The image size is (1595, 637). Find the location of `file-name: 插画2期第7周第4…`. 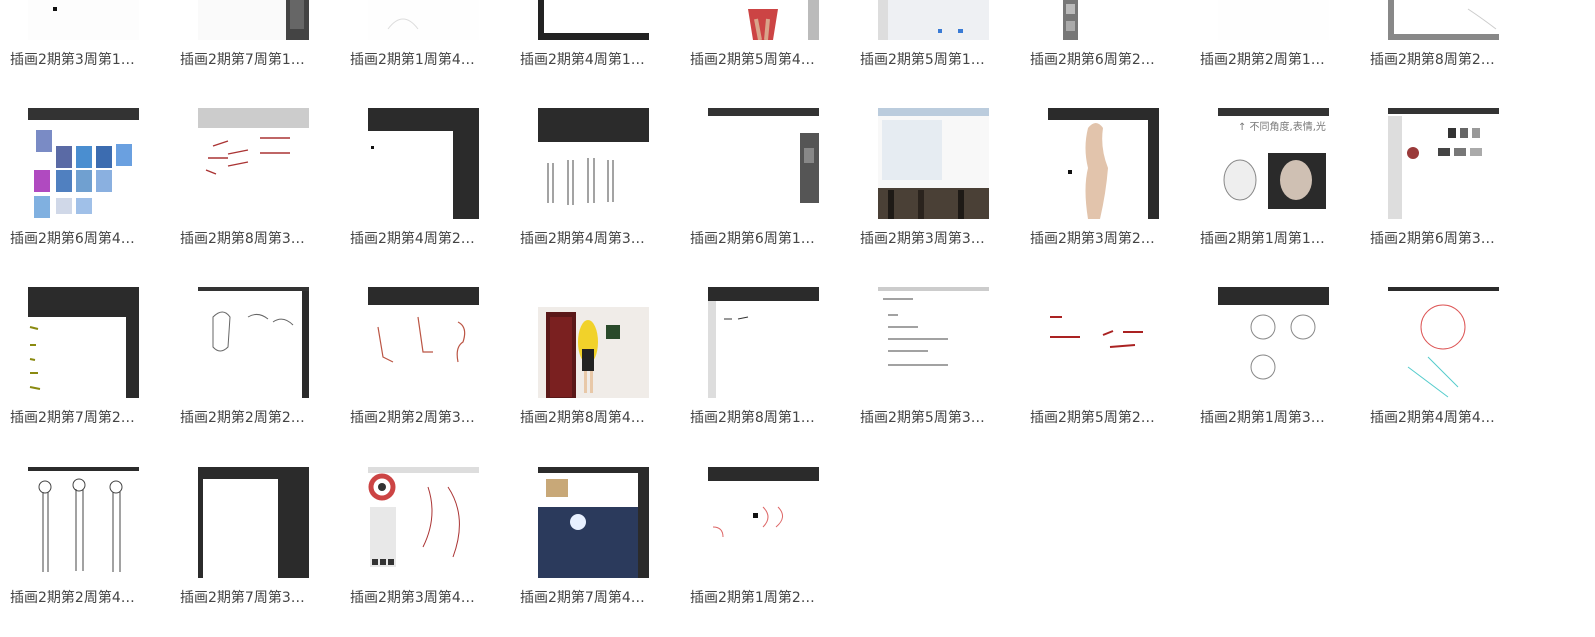

file-name: 插画2期第7周第4… is located at coordinates (600, 598).